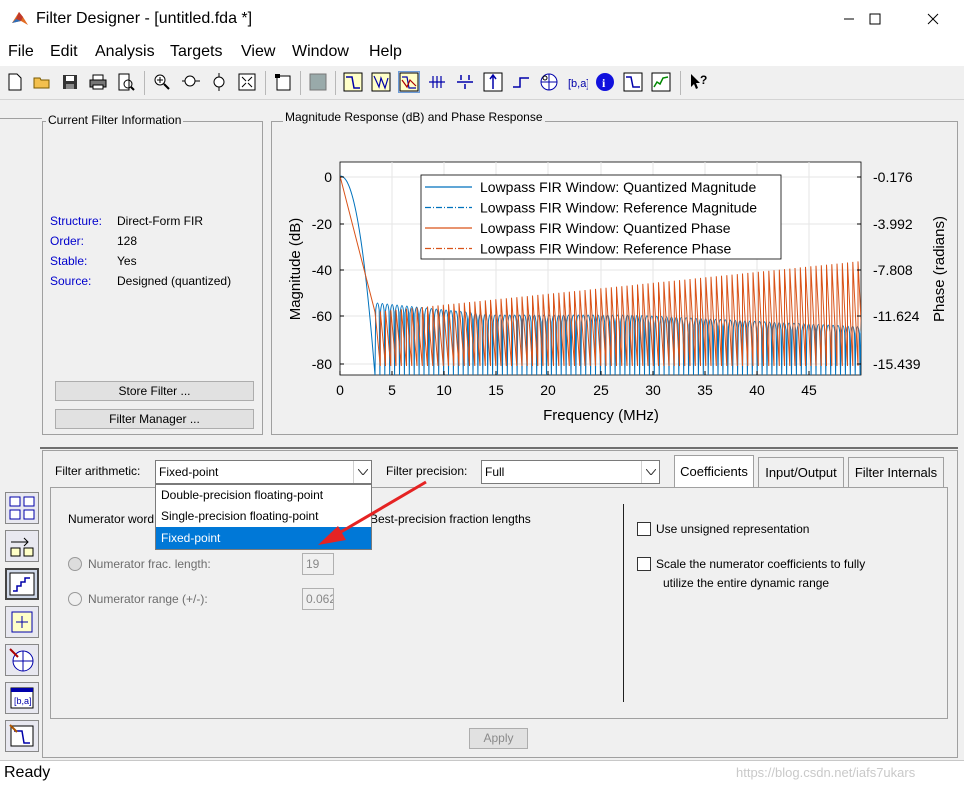  Describe the element at coordinates (64, 52) in the screenshot. I see `menu-edit: Edit` at that location.